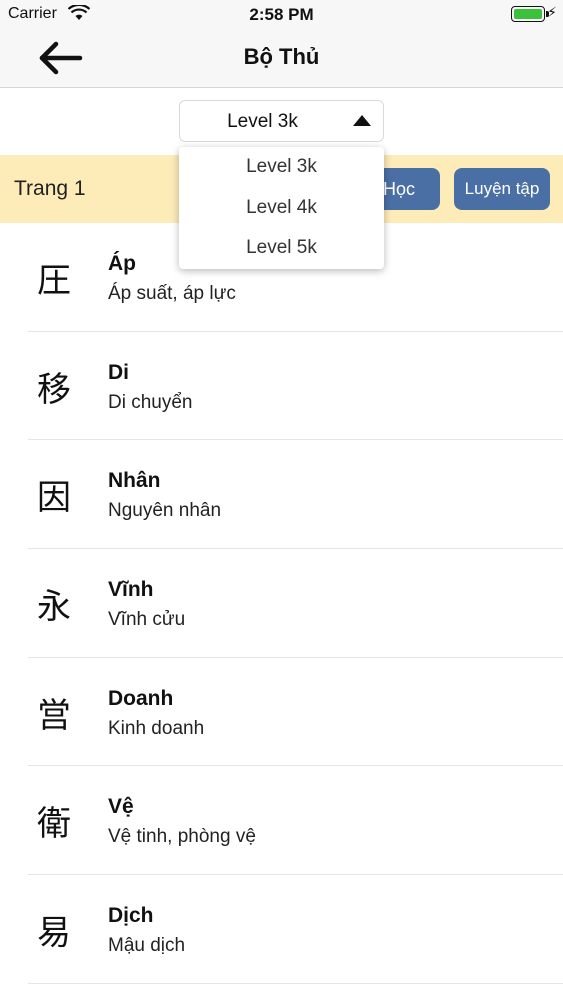  I want to click on list-item: 移 Di Di chuyển, so click(295, 386).